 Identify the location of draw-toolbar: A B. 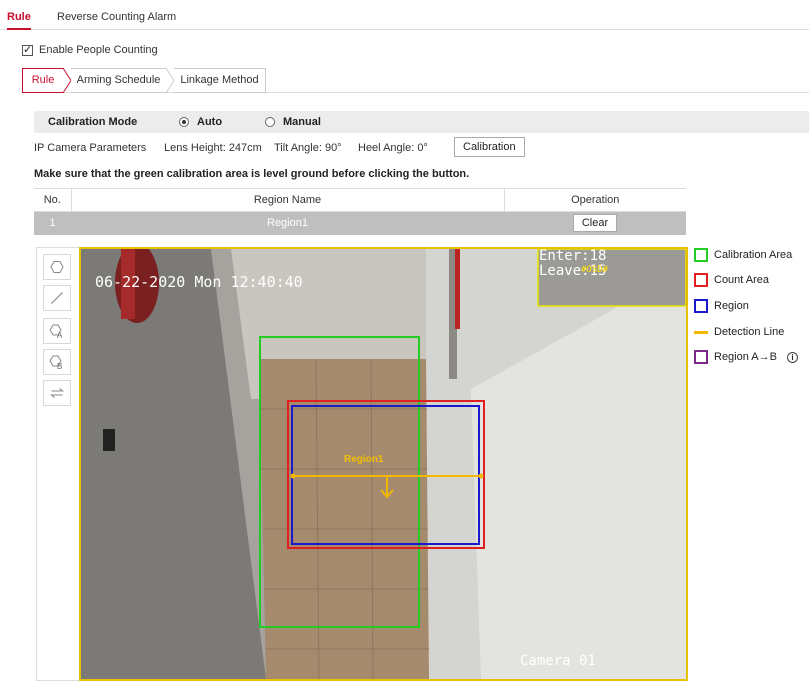
(57, 464).